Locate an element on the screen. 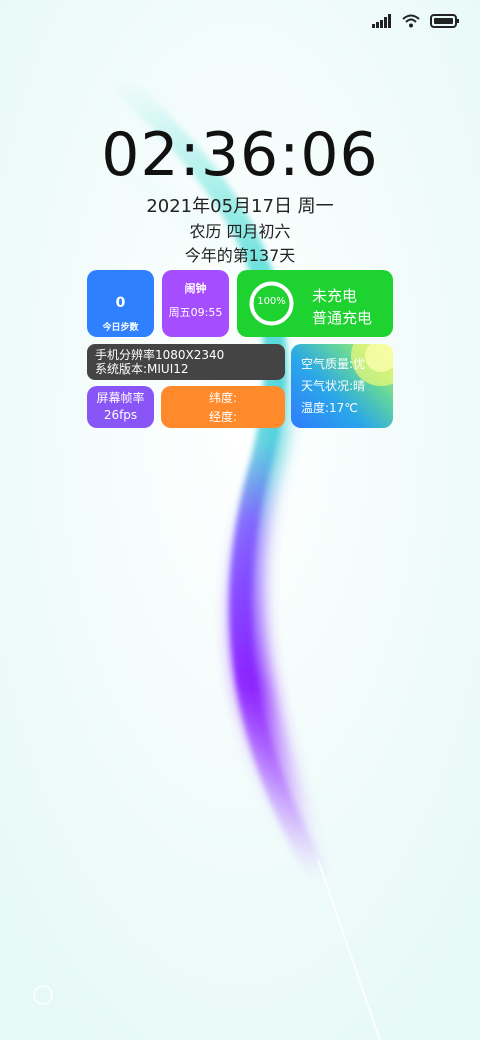 Image resolution: width=480 pixels, height=1040 pixels. status-bar is located at coordinates (416, 21).